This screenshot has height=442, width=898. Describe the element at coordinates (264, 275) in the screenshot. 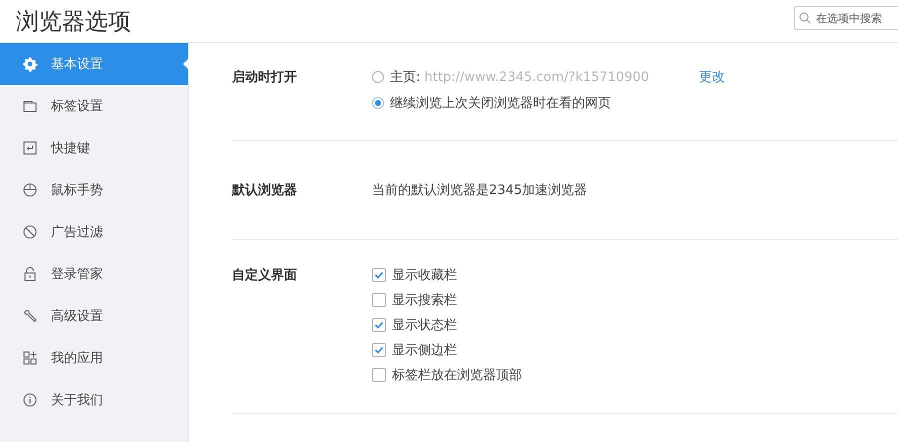

I see `section-label: 自定义界面` at that location.